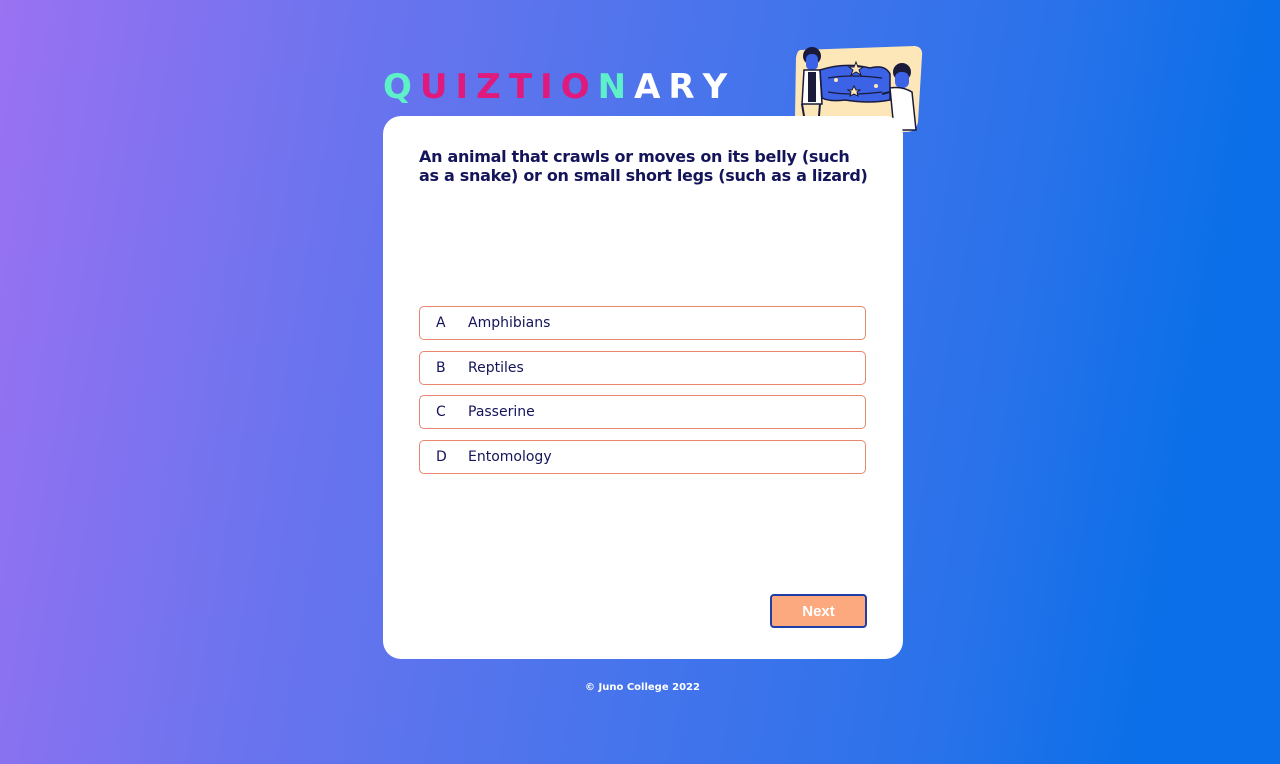 The image size is (1280, 764). I want to click on logo-letter: Q, so click(401, 87).